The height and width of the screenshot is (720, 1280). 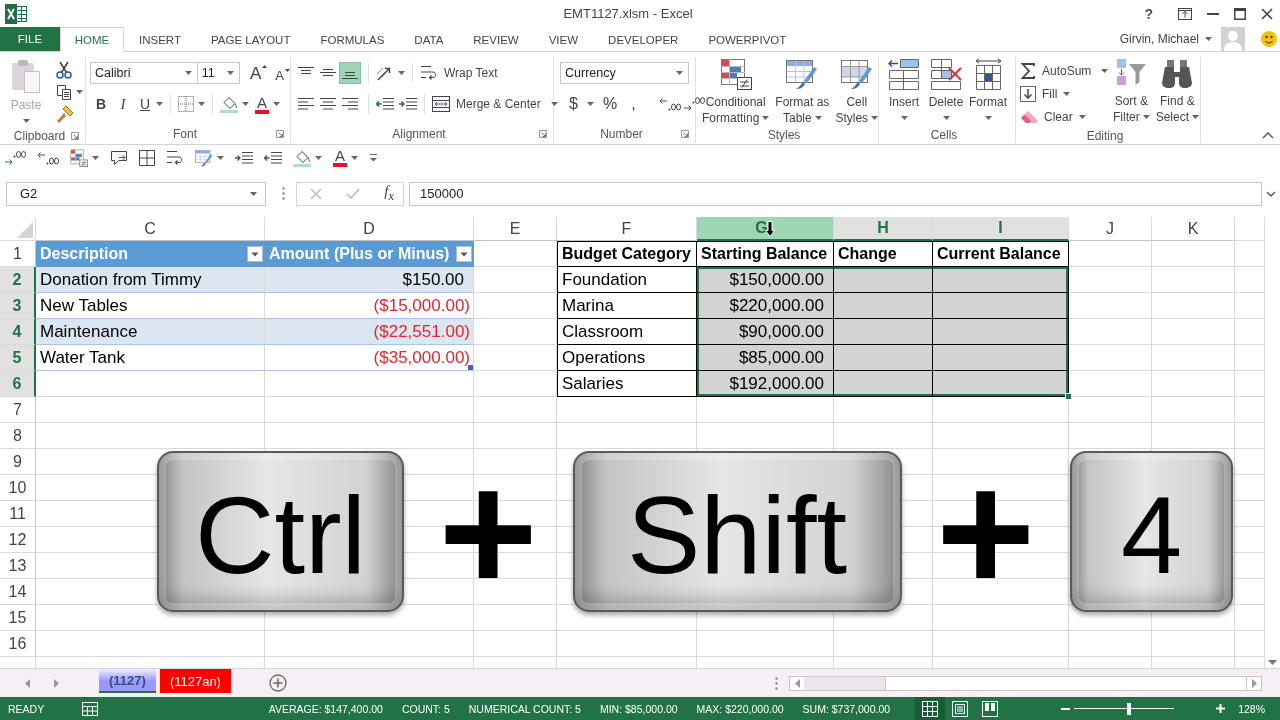 I want to click on ribbon-tab: DEVELOPER, so click(x=643, y=39).